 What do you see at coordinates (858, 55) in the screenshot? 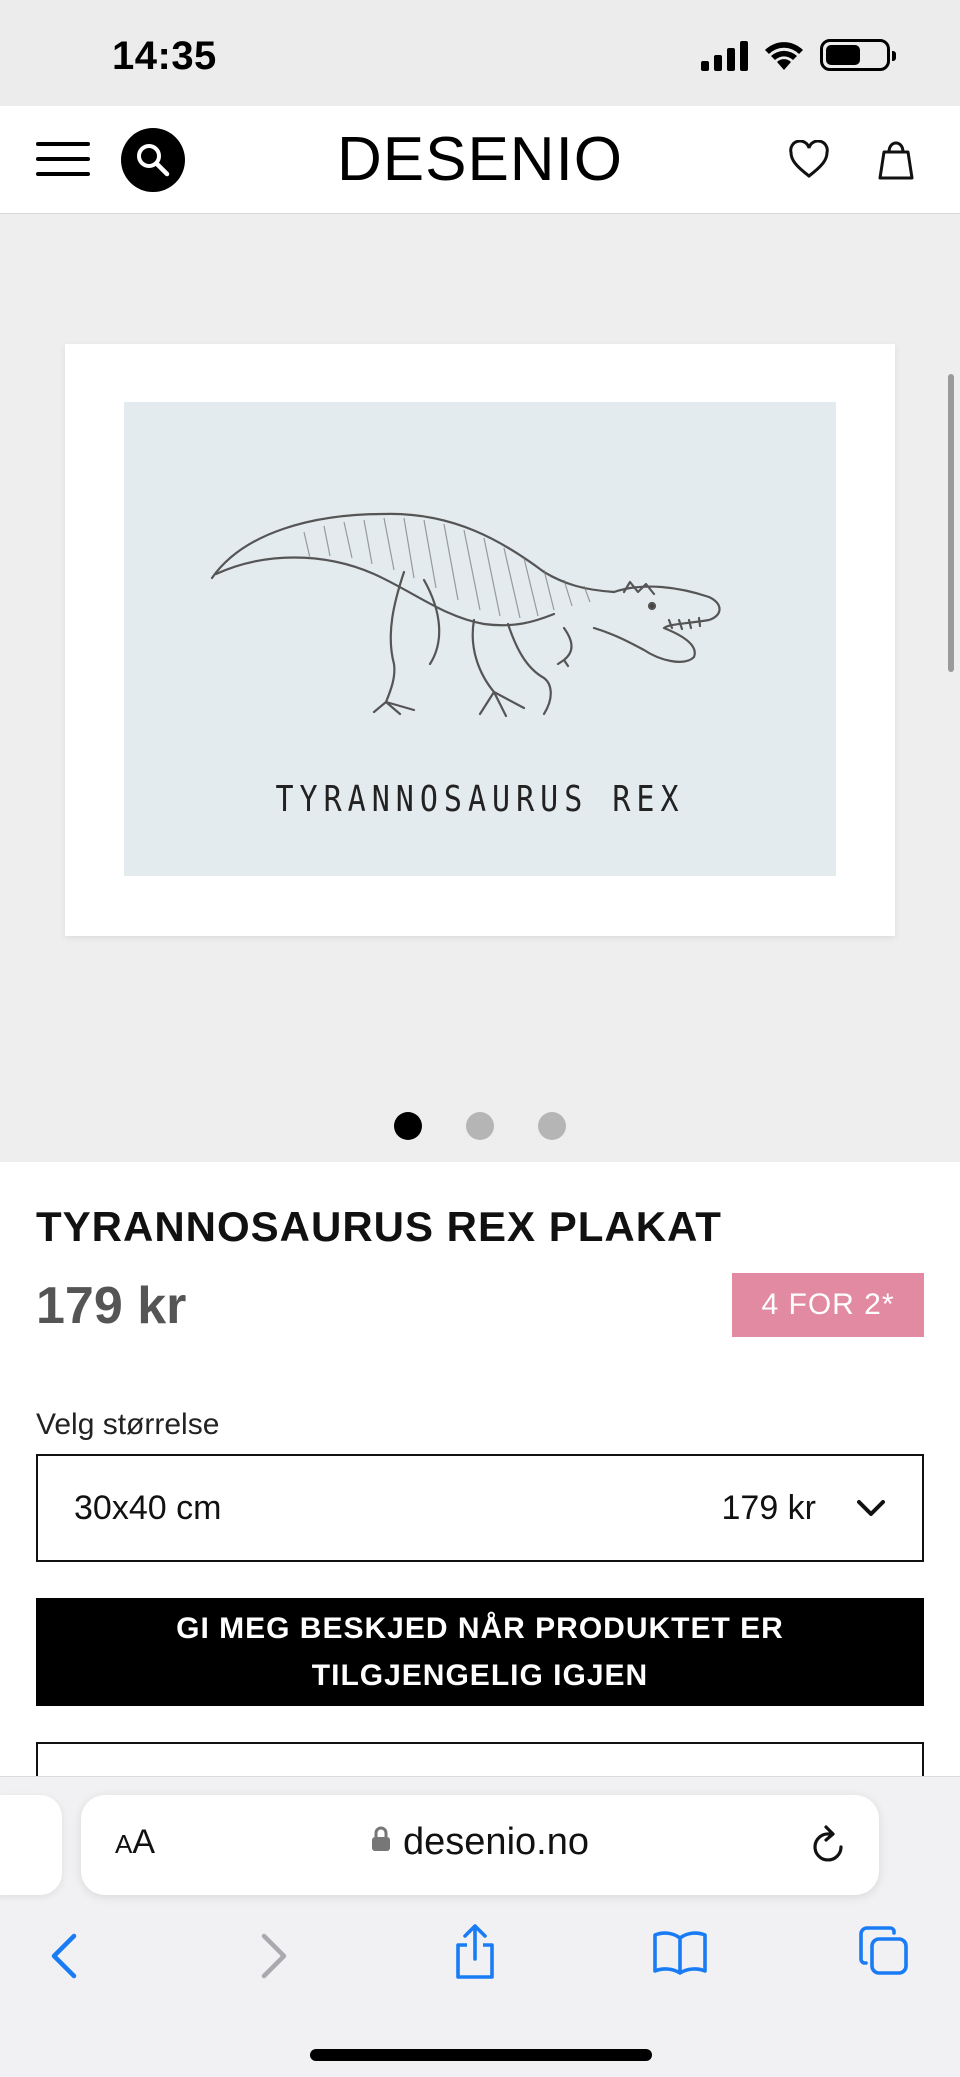
I see `battery-icon` at bounding box center [858, 55].